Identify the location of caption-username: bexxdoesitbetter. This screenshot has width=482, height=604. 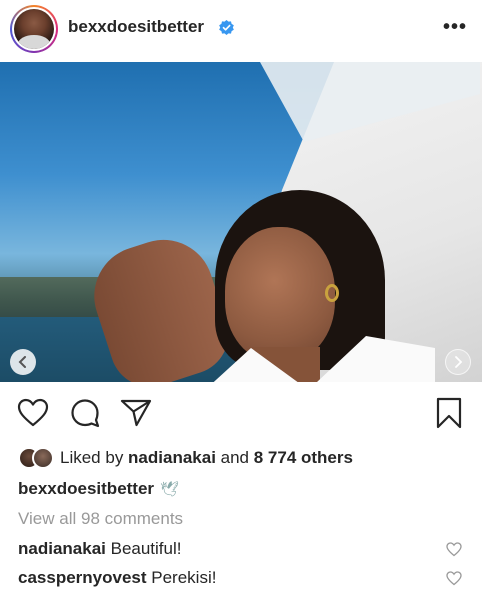
(86, 488).